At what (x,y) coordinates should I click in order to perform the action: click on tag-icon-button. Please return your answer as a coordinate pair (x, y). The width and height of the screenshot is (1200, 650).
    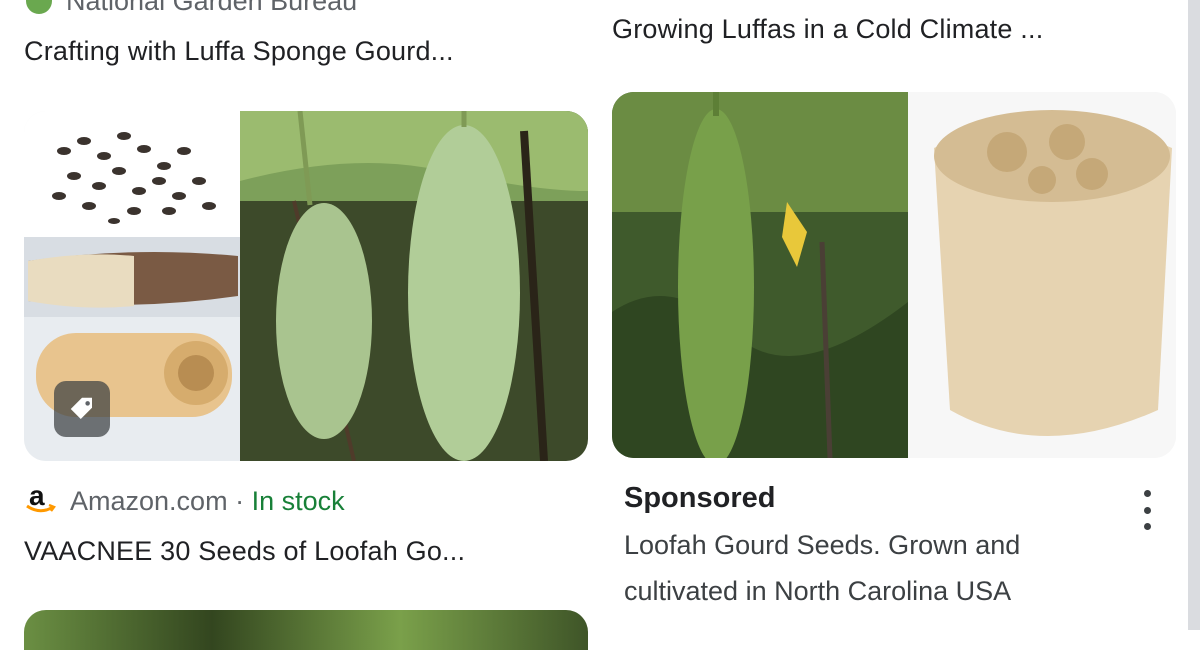
    Looking at the image, I should click on (82, 409).